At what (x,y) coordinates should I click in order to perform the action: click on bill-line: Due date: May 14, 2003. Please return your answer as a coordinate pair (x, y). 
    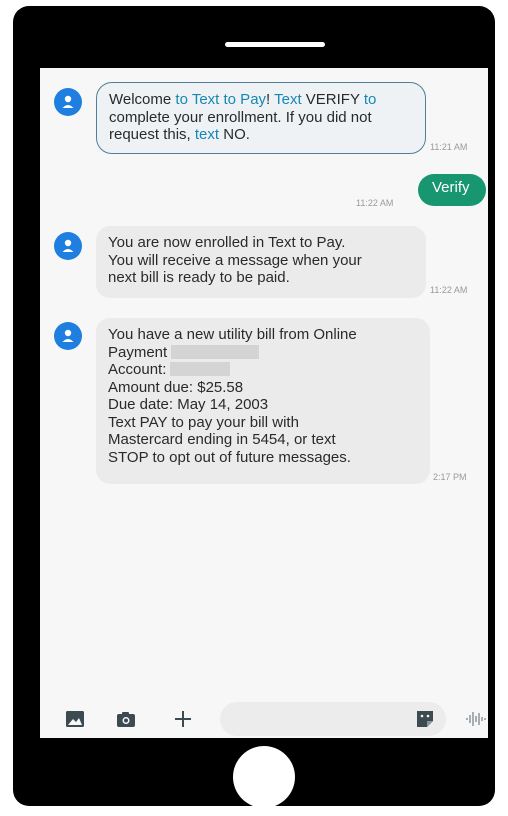
    Looking at the image, I should click on (188, 404).